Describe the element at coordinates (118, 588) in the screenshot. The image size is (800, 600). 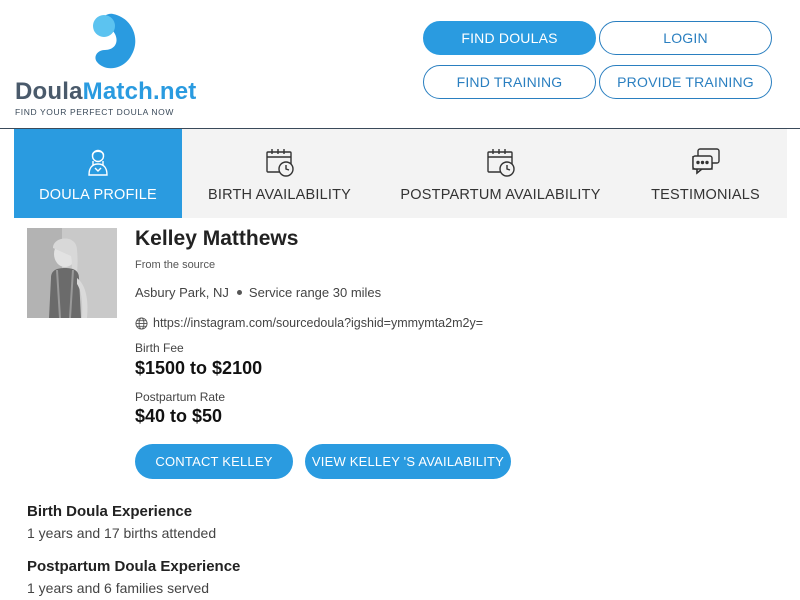
I see `postpartum-experience-text: 1 years and 6 families served` at that location.